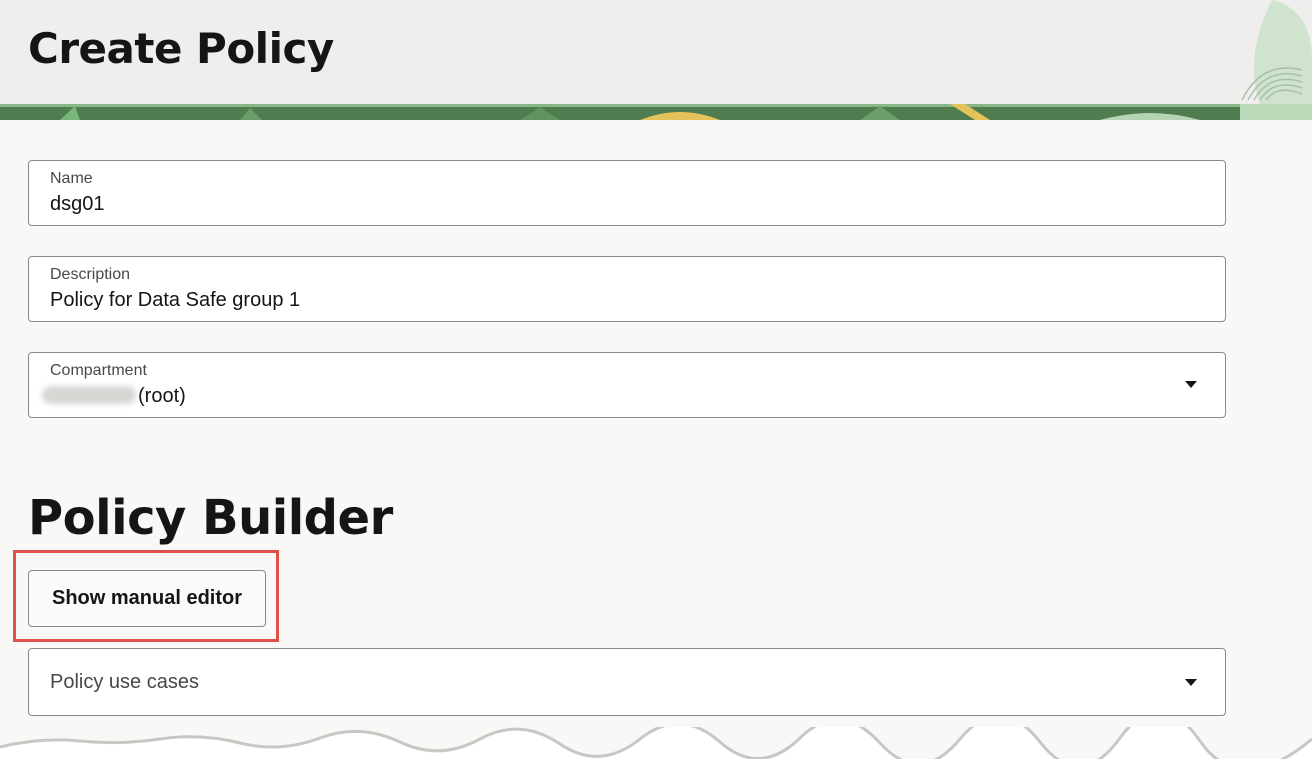 The height and width of the screenshot is (759, 1312). What do you see at coordinates (175, 300) in the screenshot?
I see `description-input: Policy for Data Safe group 1` at bounding box center [175, 300].